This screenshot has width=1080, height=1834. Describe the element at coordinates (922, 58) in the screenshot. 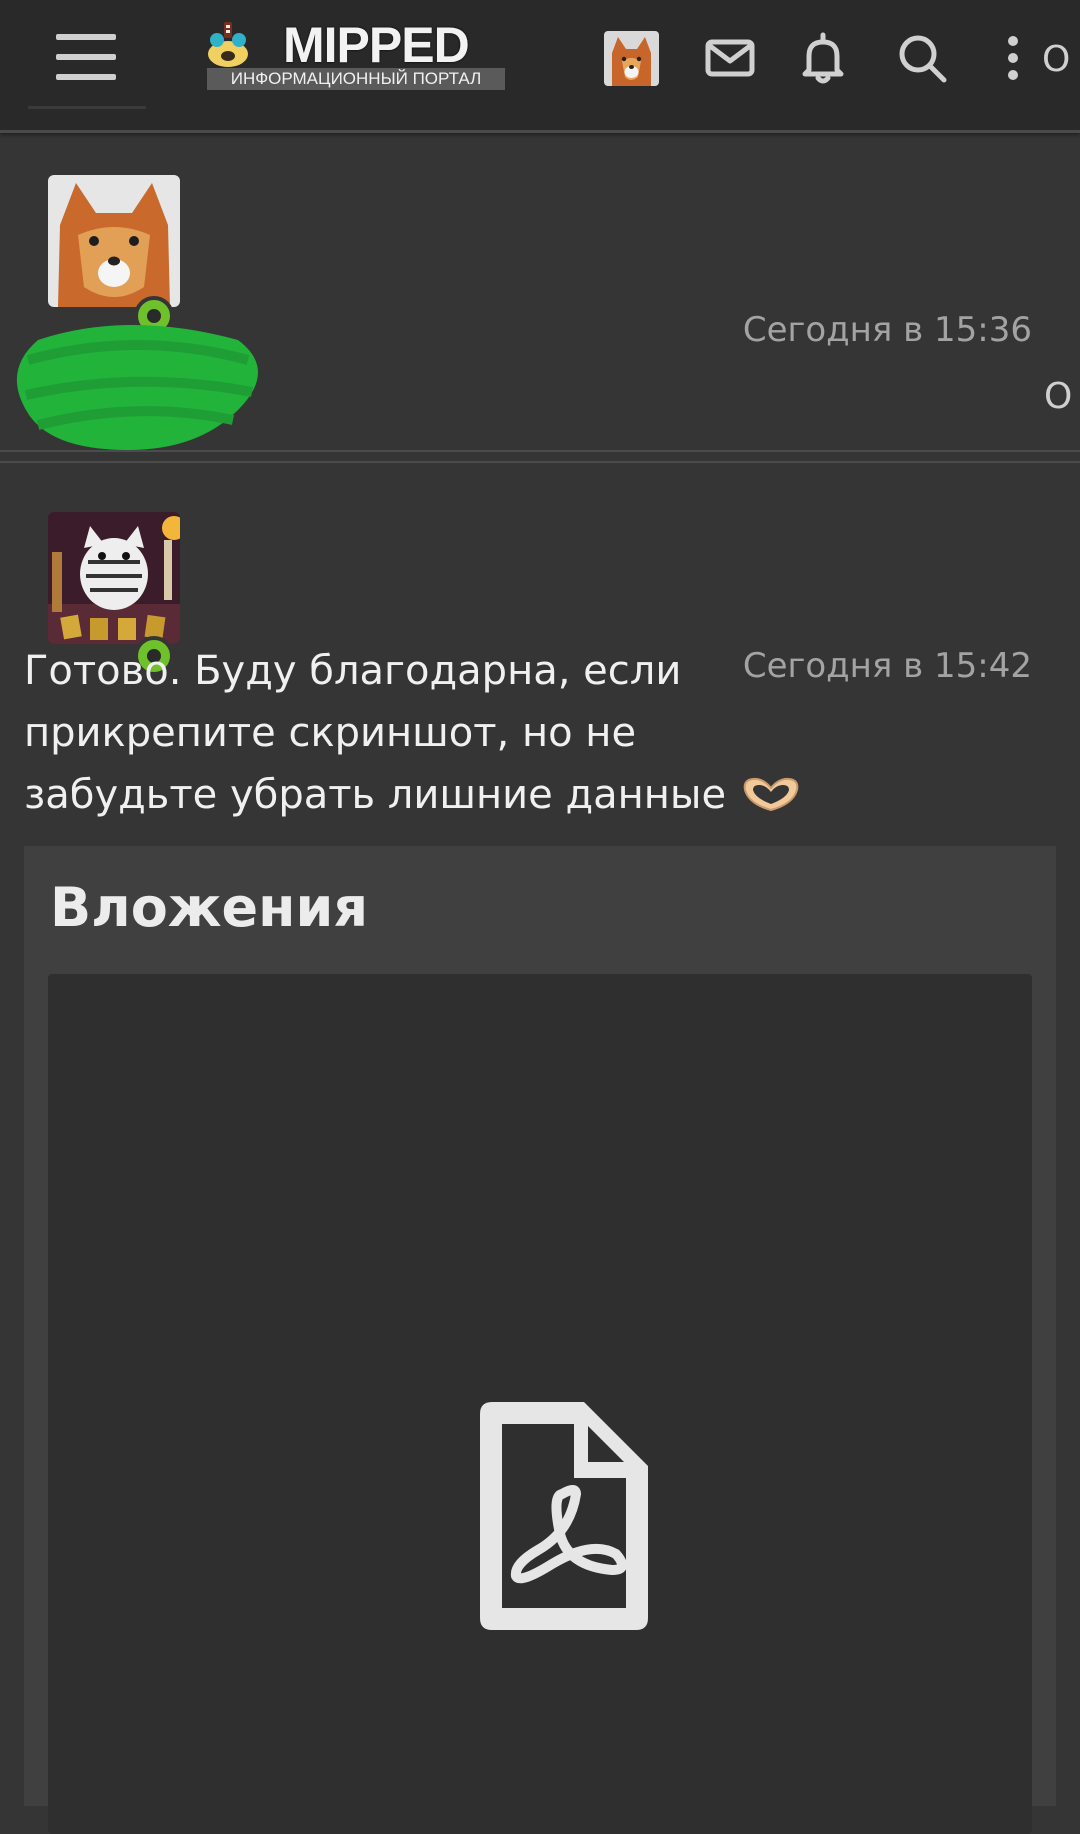

I see `search-icon` at that location.